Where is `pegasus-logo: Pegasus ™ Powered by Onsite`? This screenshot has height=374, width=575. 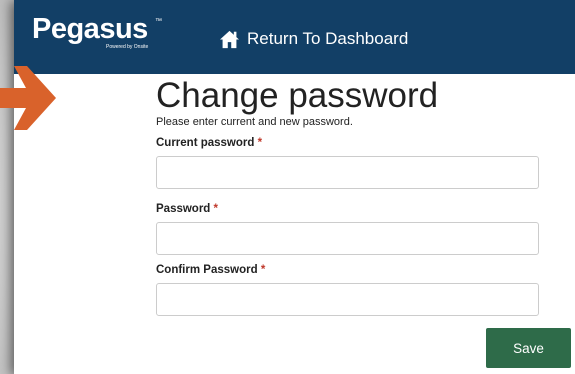 pegasus-logo: Pegasus ™ Powered by Onsite is located at coordinates (97, 31).